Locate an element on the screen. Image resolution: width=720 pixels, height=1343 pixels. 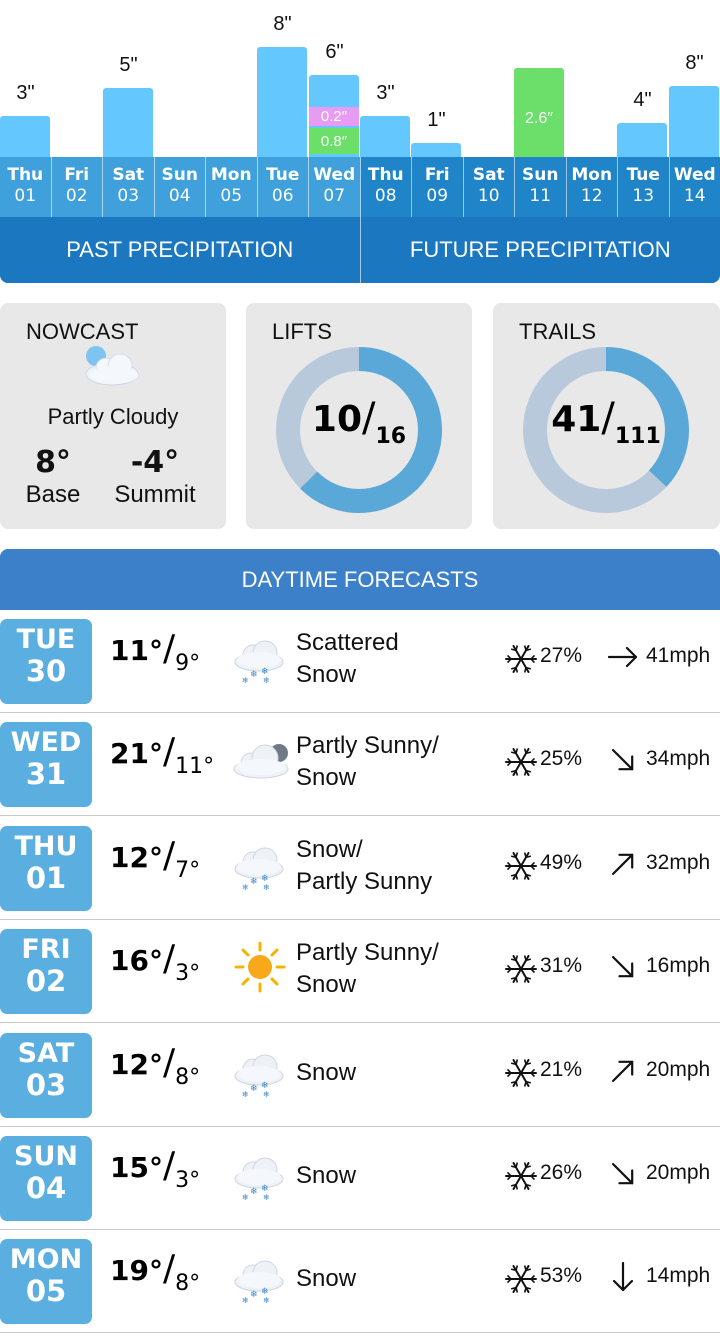
forecast-row: WED 31 21°/11° Partly Sunny/Snow 25% 34mph is located at coordinates (360, 765).